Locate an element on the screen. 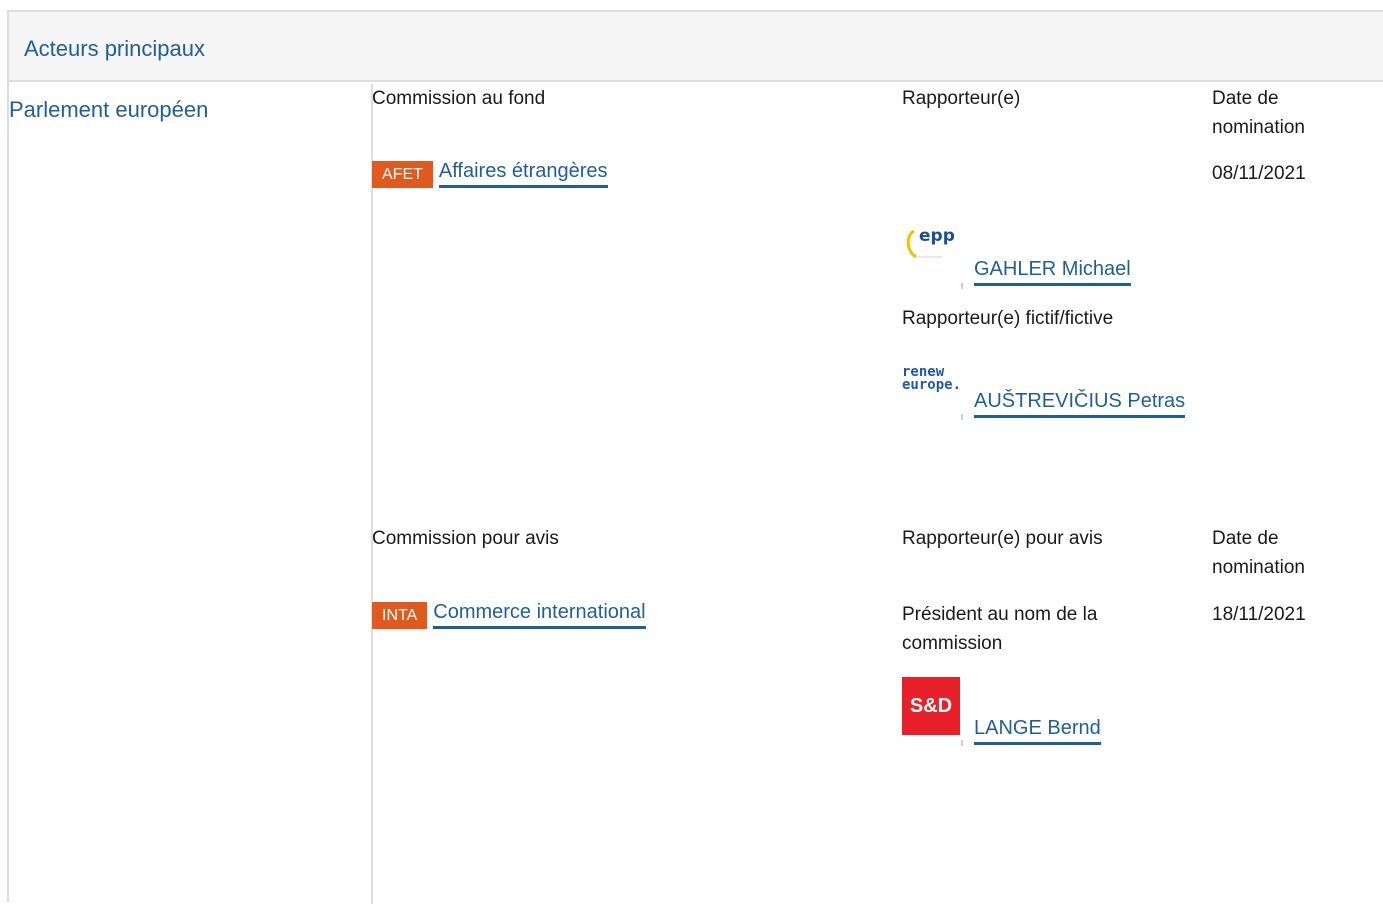 The height and width of the screenshot is (904, 1383). opinion-committee-row: INTA Commerce international is located at coordinates (509, 615).